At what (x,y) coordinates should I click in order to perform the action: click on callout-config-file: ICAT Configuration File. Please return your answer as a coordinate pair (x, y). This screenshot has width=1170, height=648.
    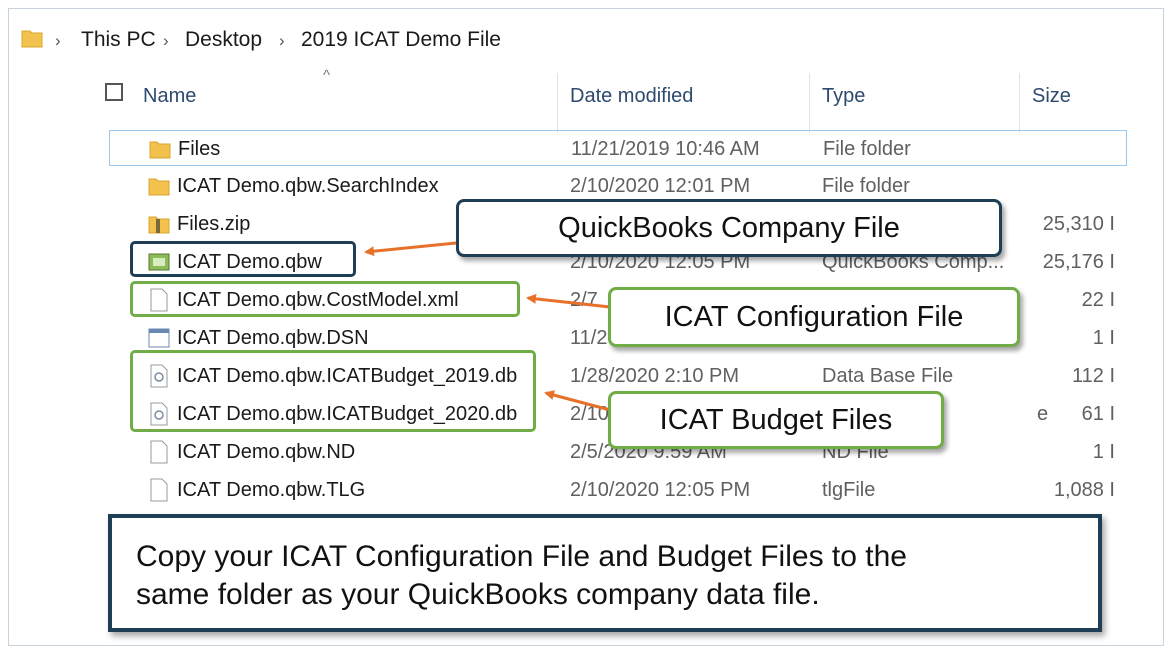
    Looking at the image, I should click on (814, 317).